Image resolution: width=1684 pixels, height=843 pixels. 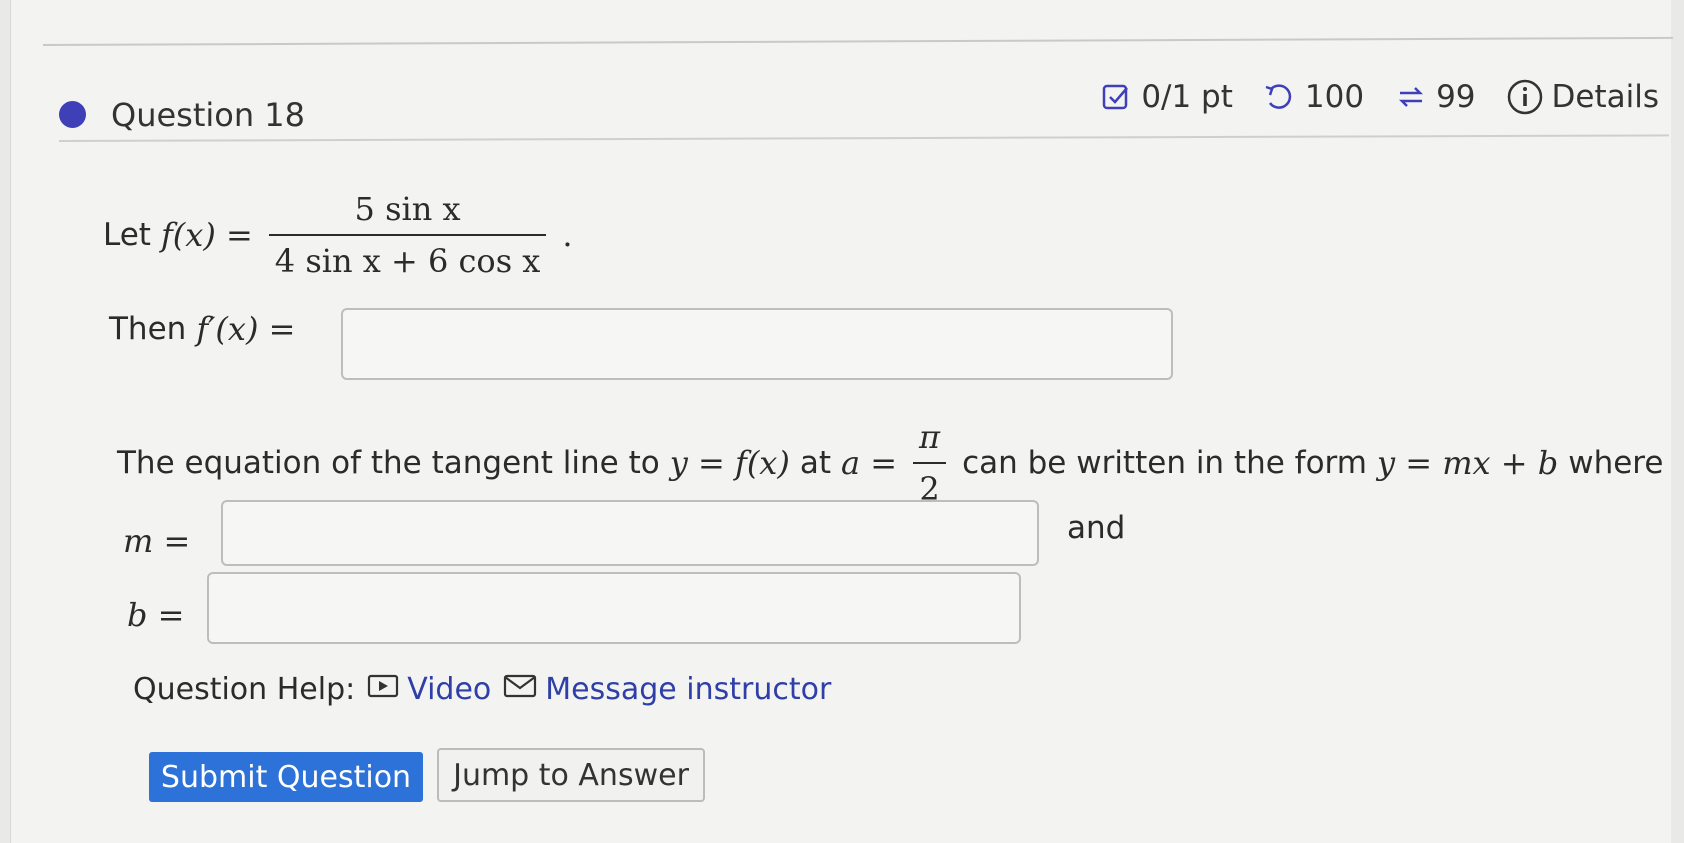 I want to click on envelope-icon, so click(x=520, y=689).